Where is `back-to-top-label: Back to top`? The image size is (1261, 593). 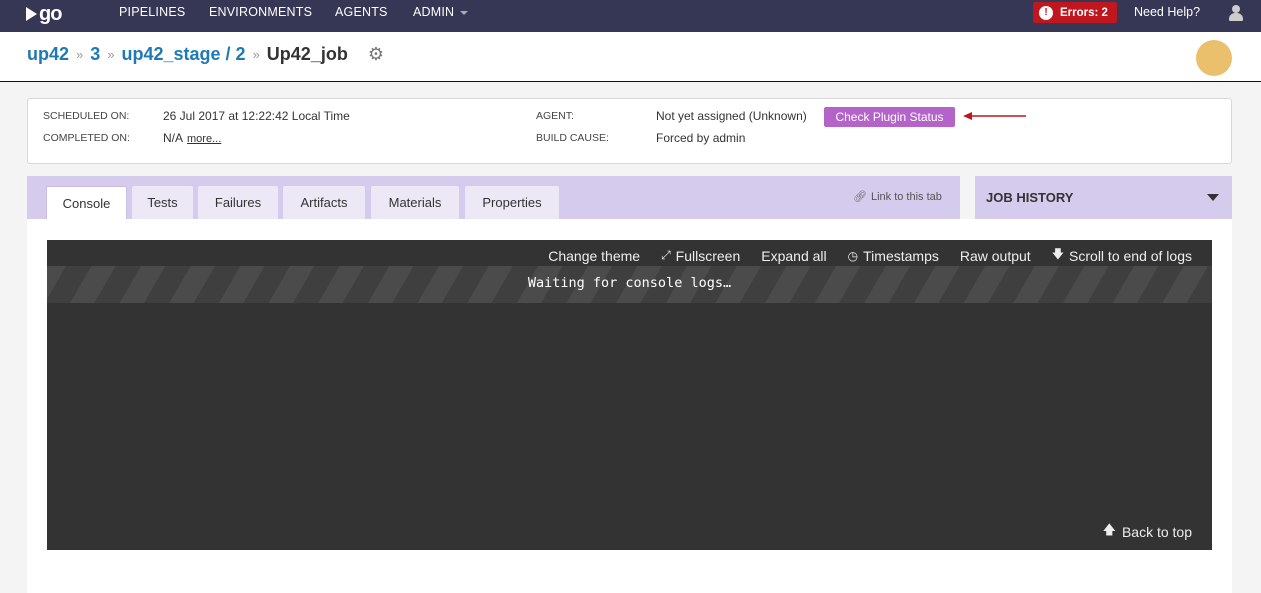 back-to-top-label: Back to top is located at coordinates (1156, 532).